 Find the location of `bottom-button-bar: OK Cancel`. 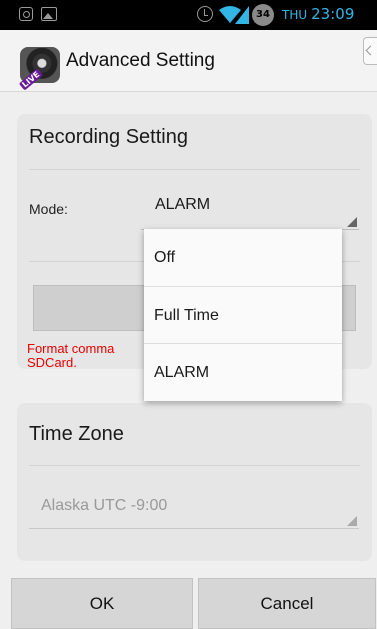

bottom-button-bar: OK Cancel is located at coordinates (188, 603).